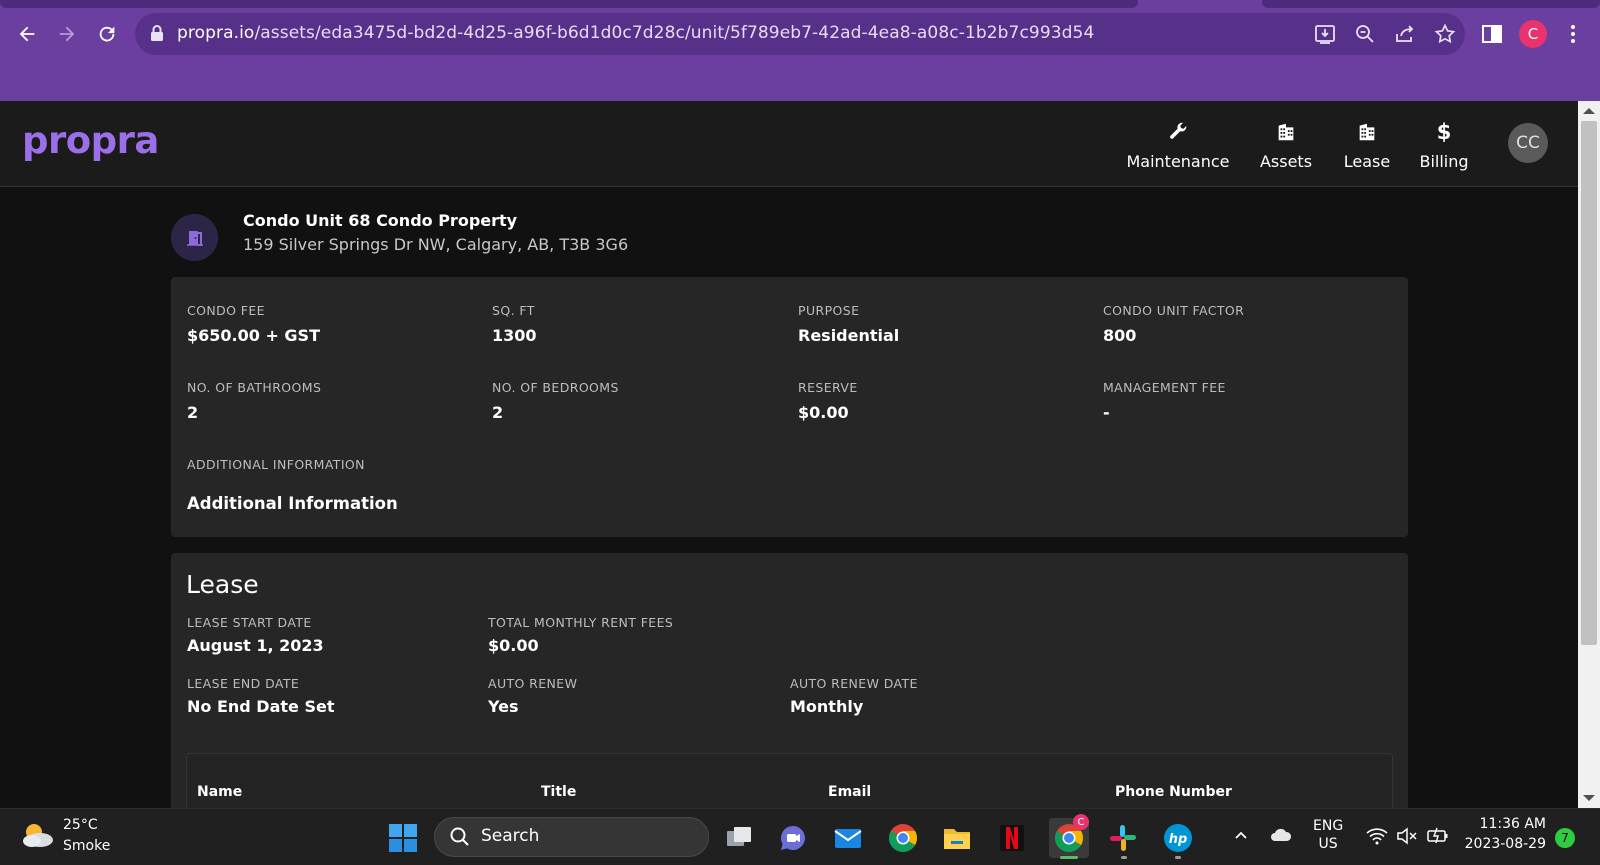  What do you see at coordinates (829, 310) in the screenshot?
I see `field-label: PURPOSE` at bounding box center [829, 310].